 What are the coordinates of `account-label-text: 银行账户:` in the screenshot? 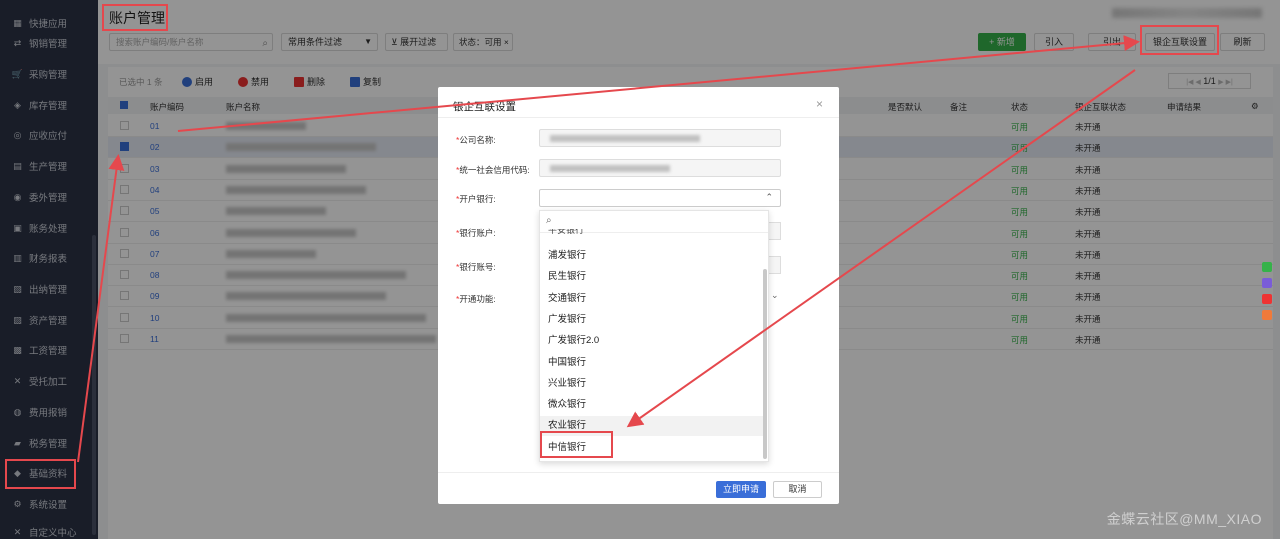 It's located at (477, 233).